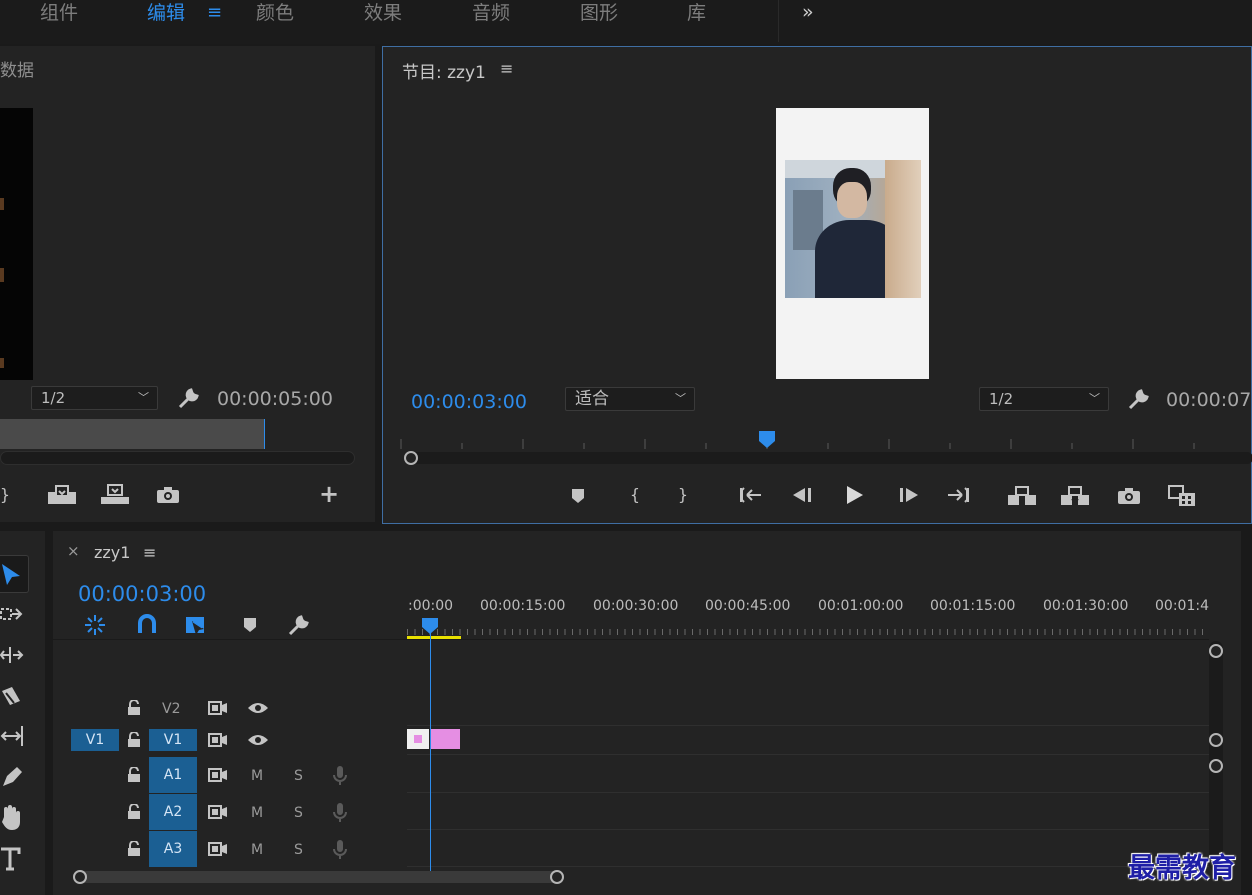  I want to click on track-target-a1: A1, so click(173, 775).